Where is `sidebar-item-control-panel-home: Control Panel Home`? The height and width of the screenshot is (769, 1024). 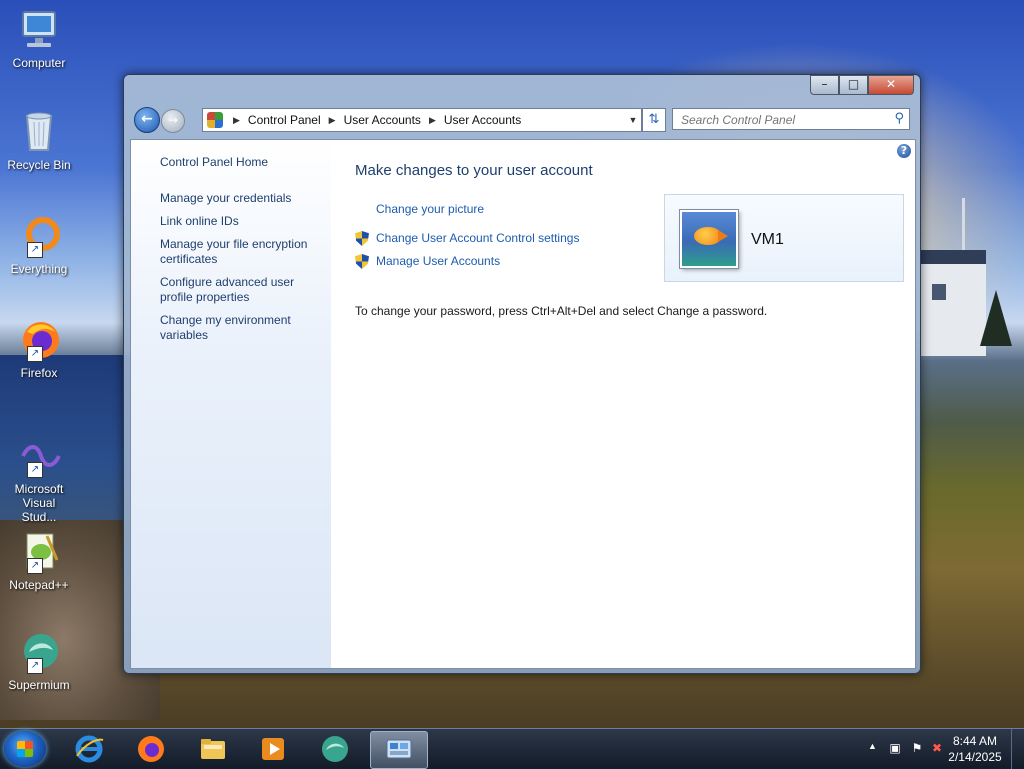
sidebar-item-control-panel-home: Control Panel Home is located at coordinates (240, 162).